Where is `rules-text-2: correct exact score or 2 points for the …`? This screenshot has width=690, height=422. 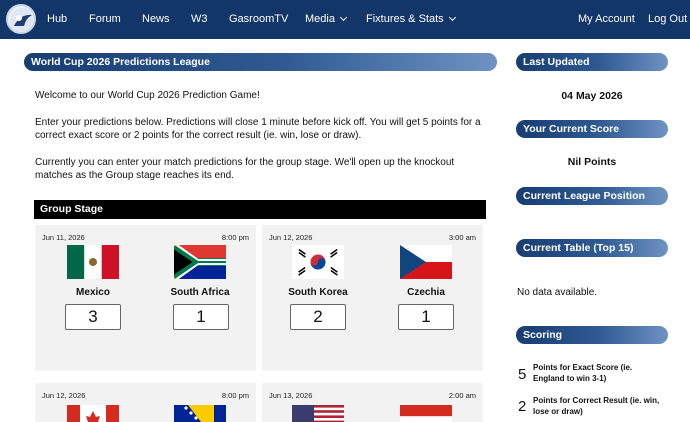
rules-text-2: correct exact score or 2 points for the … is located at coordinates (198, 135).